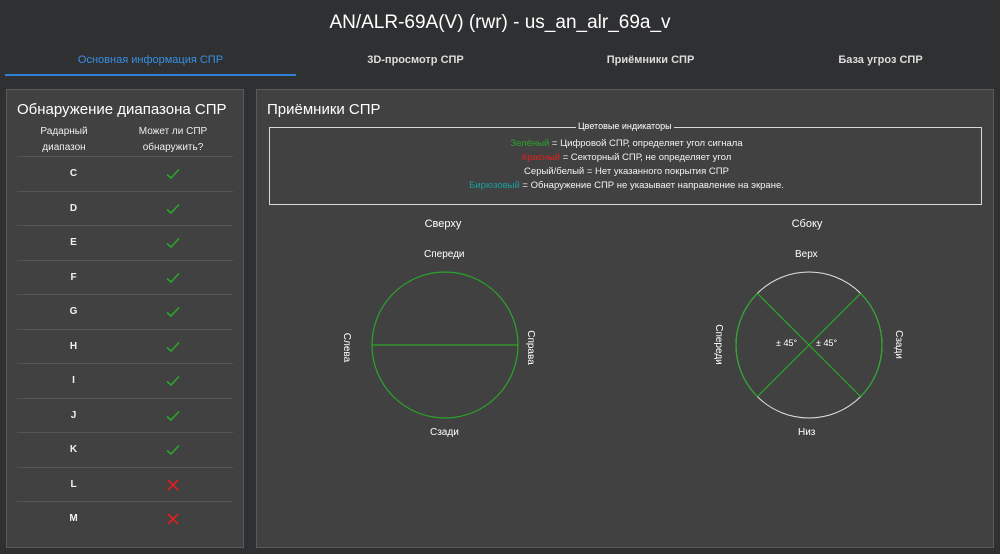 This screenshot has height=554, width=1000. Describe the element at coordinates (445, 345) in the screenshot. I see `top-view-diagram` at that location.